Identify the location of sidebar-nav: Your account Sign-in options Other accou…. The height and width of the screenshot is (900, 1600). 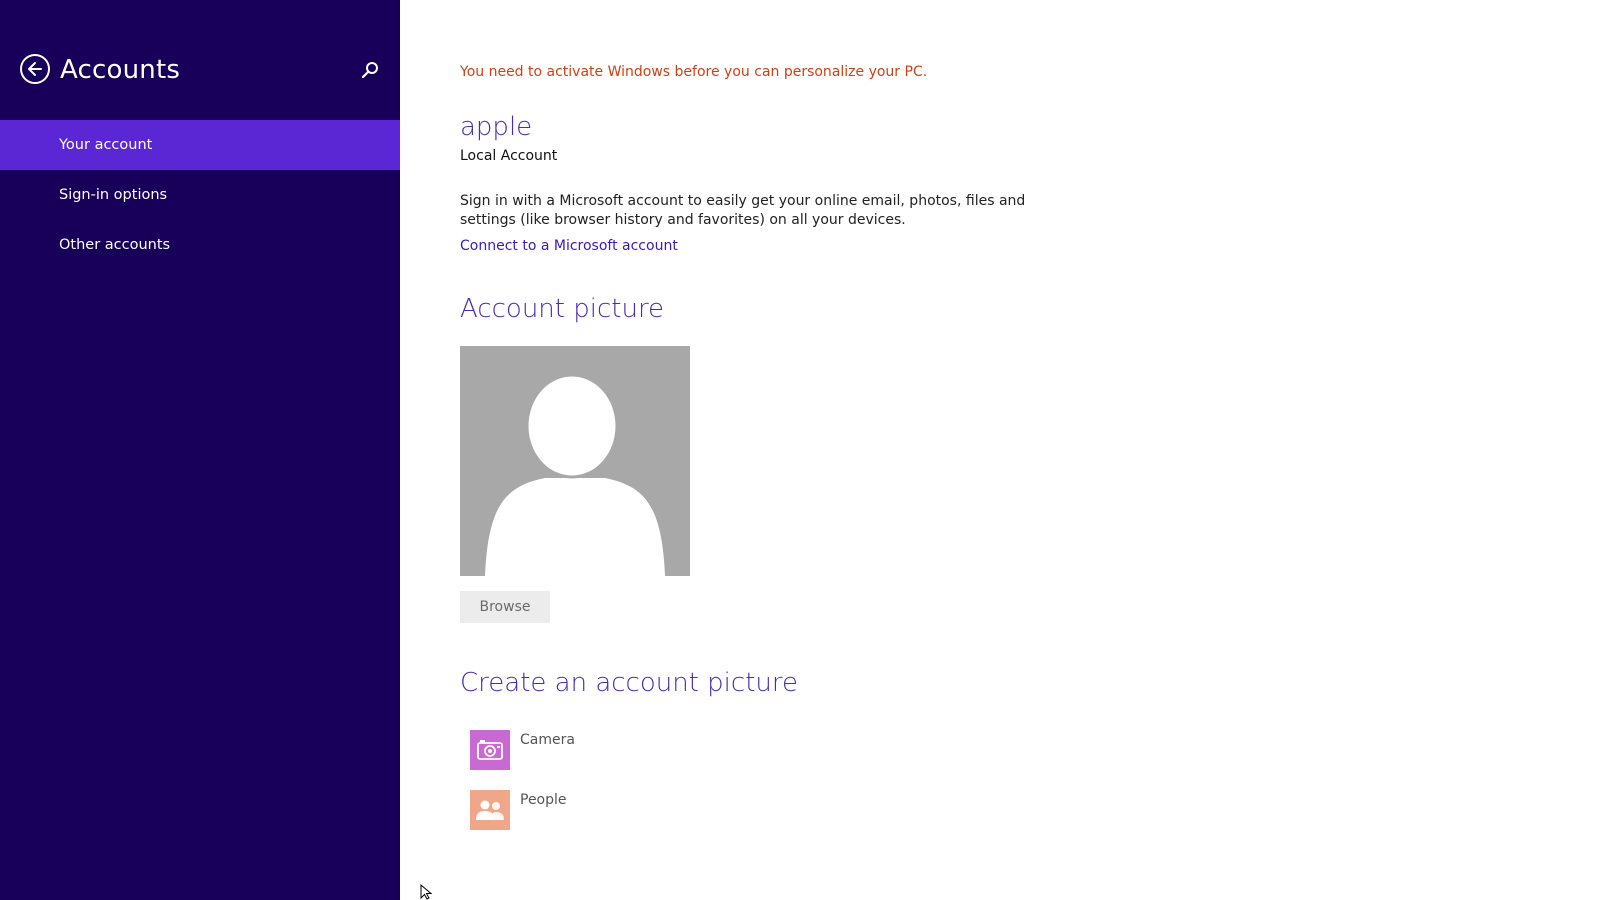
(200, 195).